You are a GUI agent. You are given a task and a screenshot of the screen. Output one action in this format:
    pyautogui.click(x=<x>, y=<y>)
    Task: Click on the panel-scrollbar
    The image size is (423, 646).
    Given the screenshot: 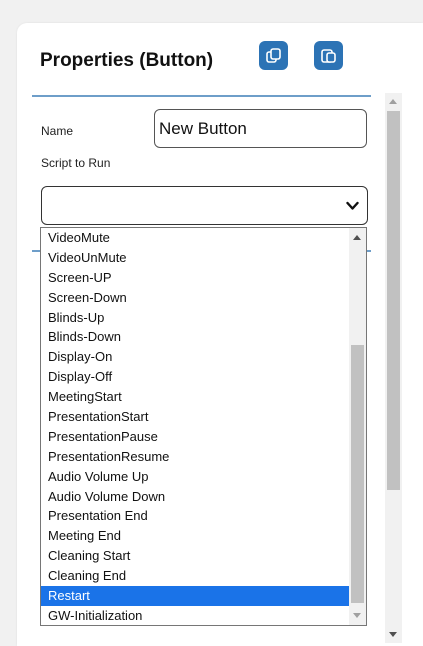 What is the action you would take?
    pyautogui.click(x=393, y=368)
    